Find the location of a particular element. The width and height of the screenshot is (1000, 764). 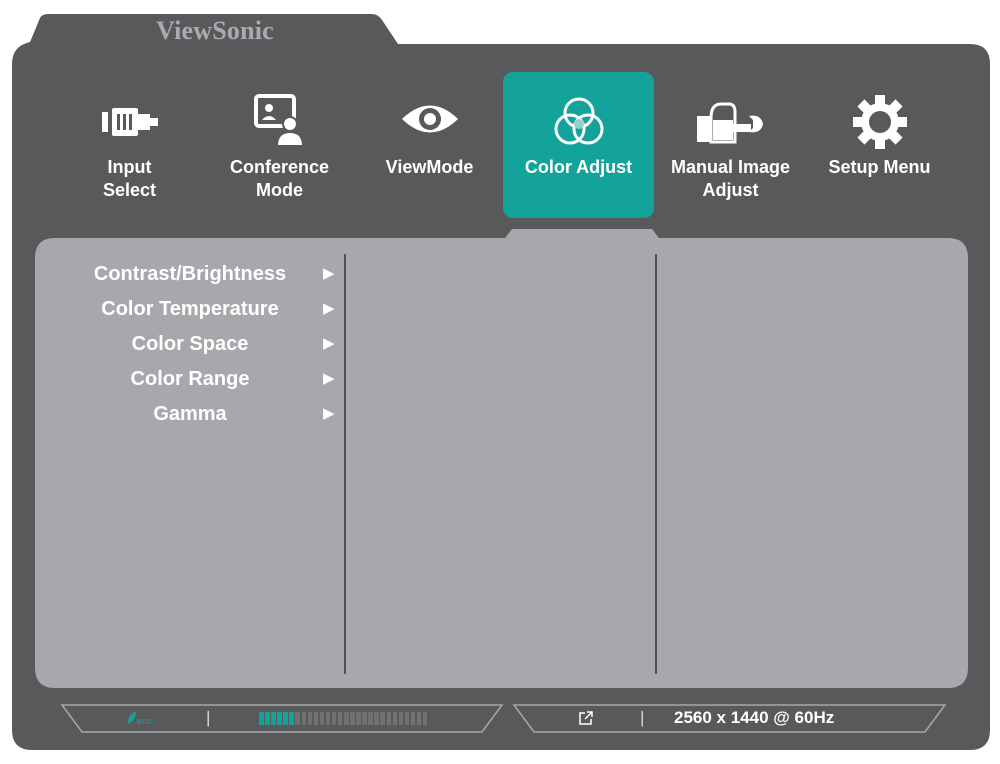

menu-item-contrast-brightness: Contrast/Brightness ▶ is located at coordinates (190, 275).